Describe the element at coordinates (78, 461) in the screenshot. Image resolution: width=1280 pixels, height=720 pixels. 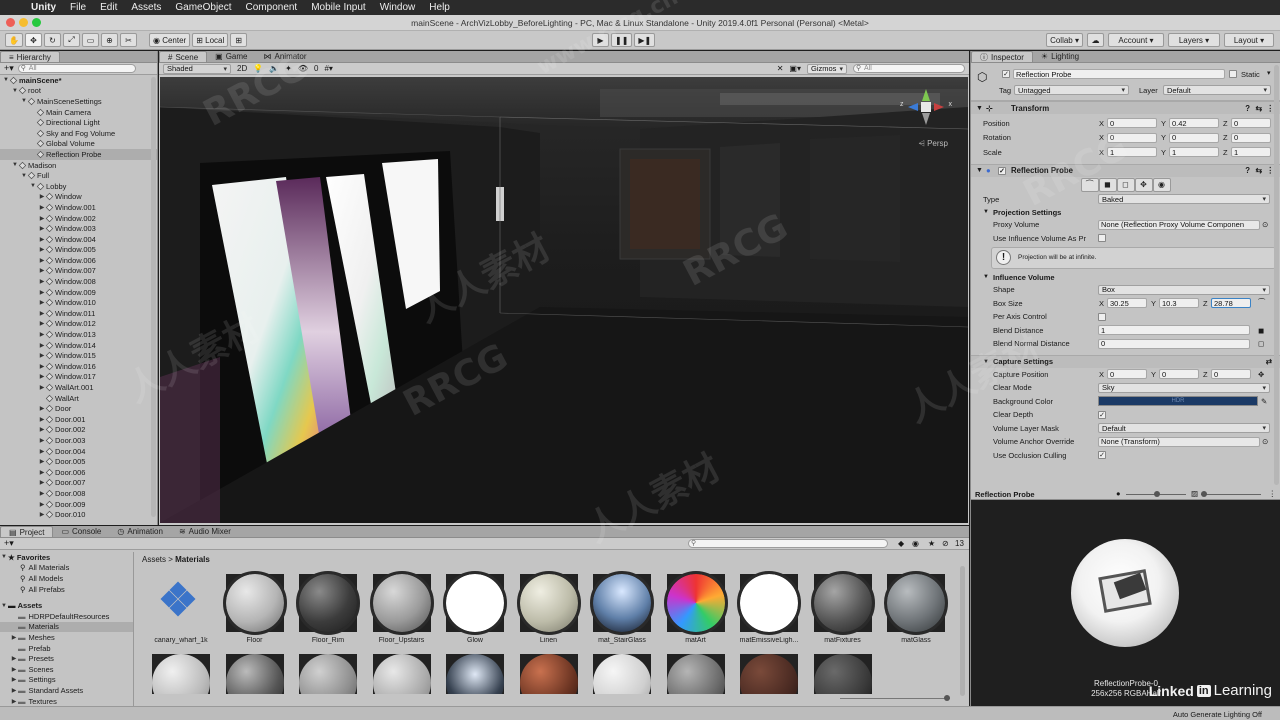
I see `hierarchy-item: ▶ Door.005` at that location.